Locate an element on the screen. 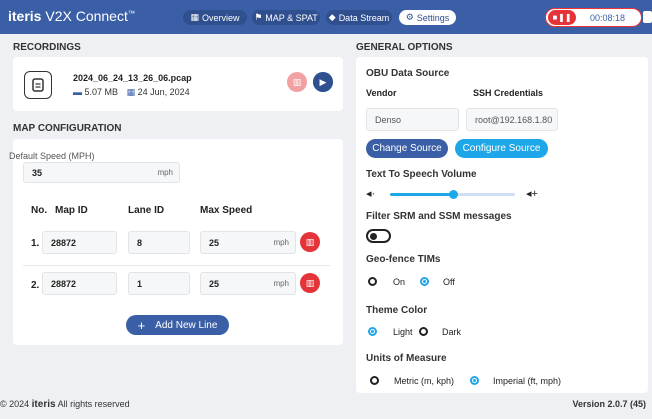 The width and height of the screenshot is (652, 419). units-metric-radio is located at coordinates (374, 380).